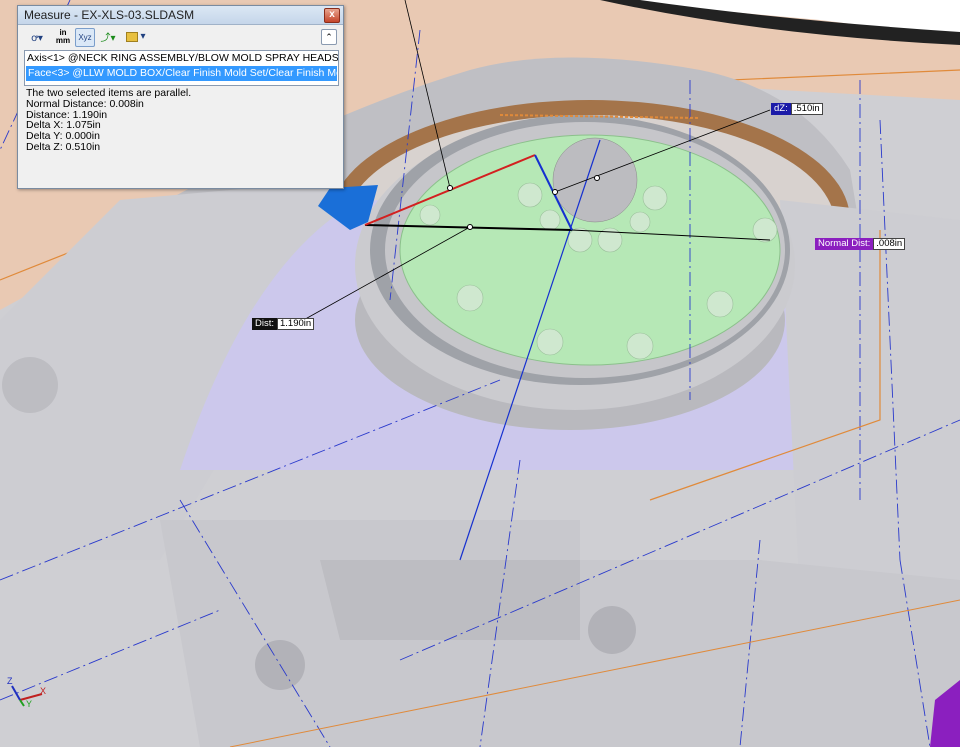 The image size is (960, 747). Describe the element at coordinates (264, 324) in the screenshot. I see `dist-callout-label: Dist:` at that location.